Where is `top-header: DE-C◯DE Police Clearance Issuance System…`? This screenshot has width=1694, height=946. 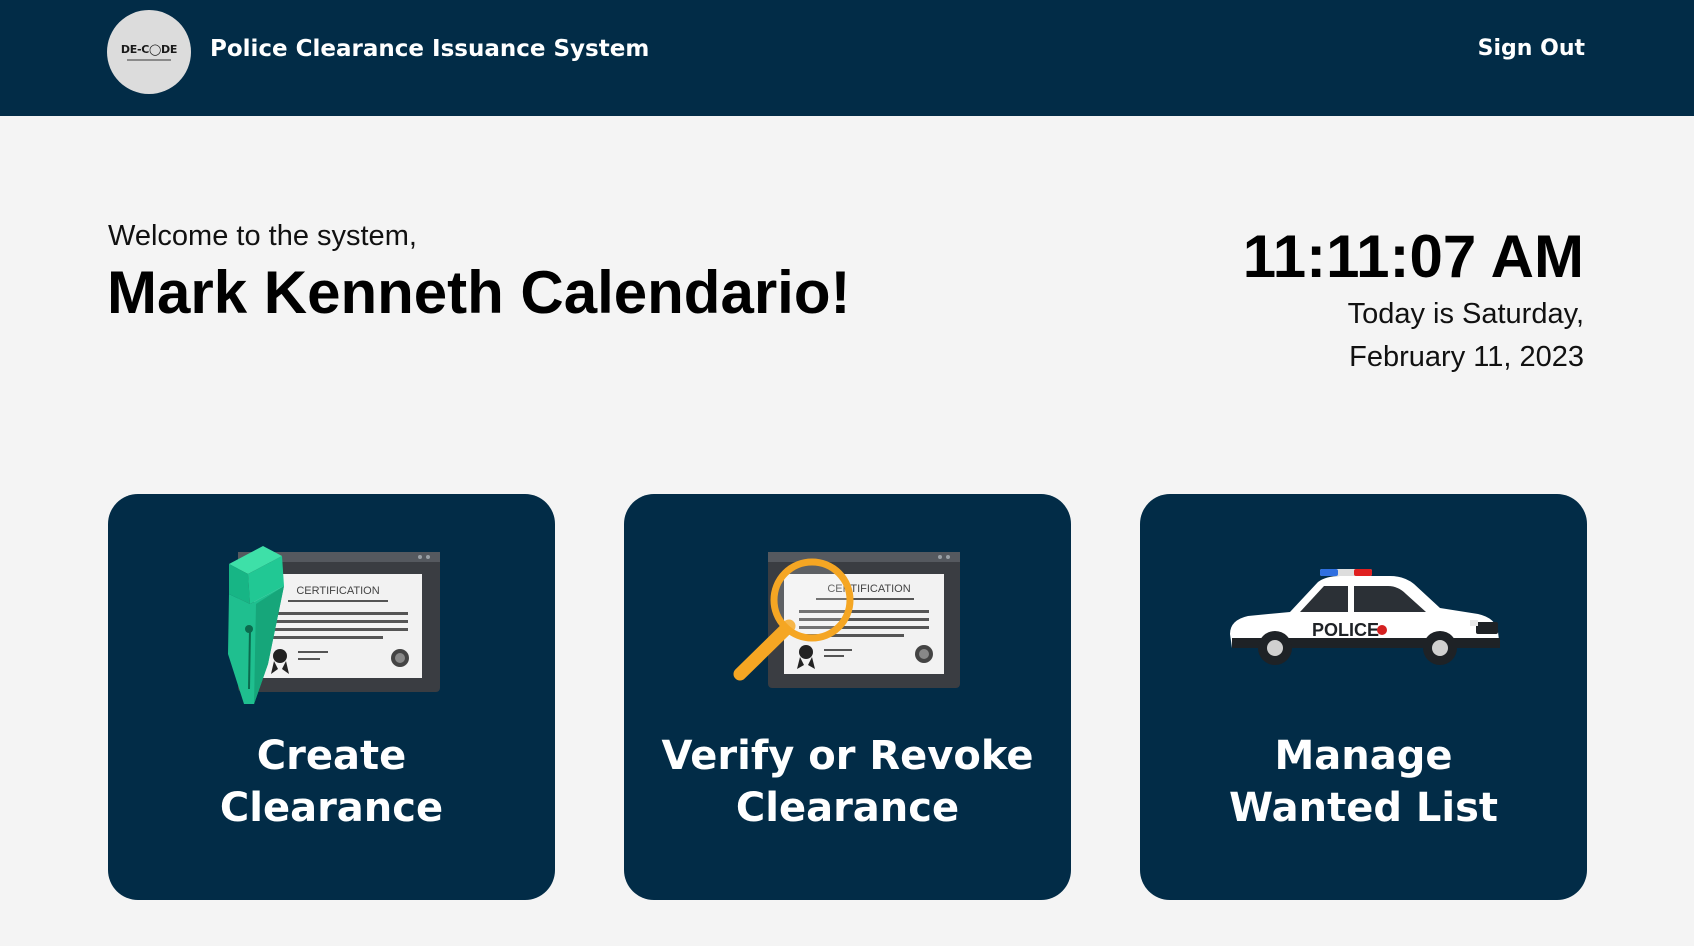 top-header: DE-C◯DE Police Clearance Issuance System… is located at coordinates (847, 58).